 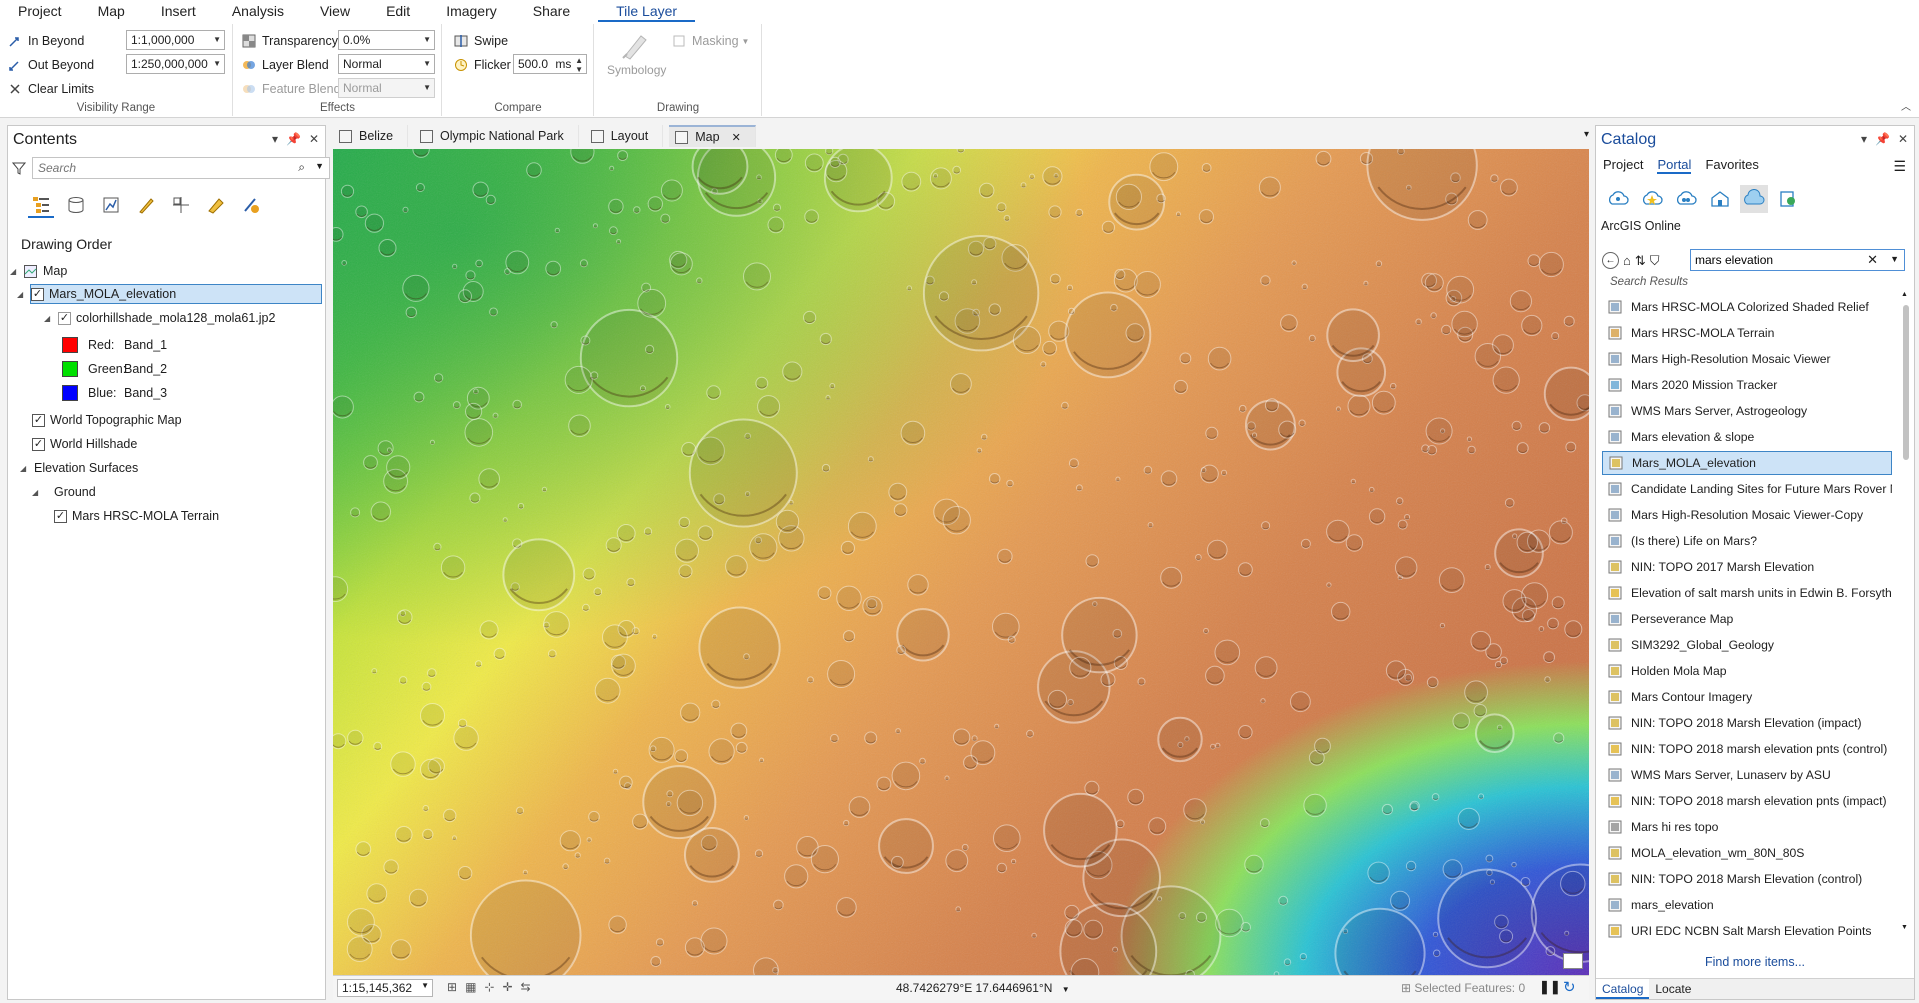 What do you see at coordinates (1550, 987) in the screenshot?
I see `pause-icon: ❚❚` at bounding box center [1550, 987].